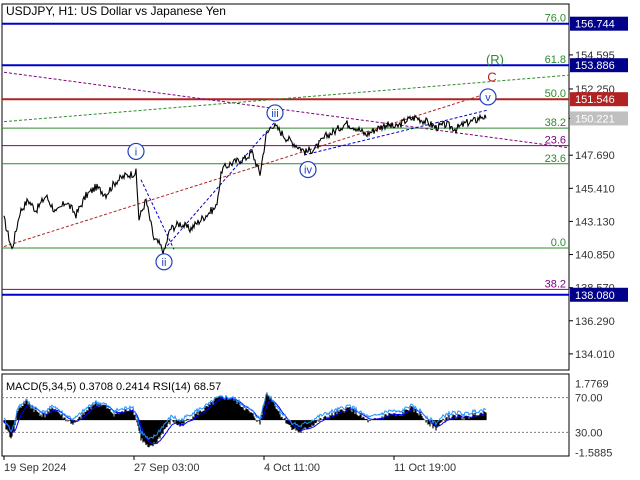 This screenshot has height=480, width=640. What do you see at coordinates (595, 222) in the screenshot?
I see `price-axis-tick-label: 143.130` at bounding box center [595, 222].